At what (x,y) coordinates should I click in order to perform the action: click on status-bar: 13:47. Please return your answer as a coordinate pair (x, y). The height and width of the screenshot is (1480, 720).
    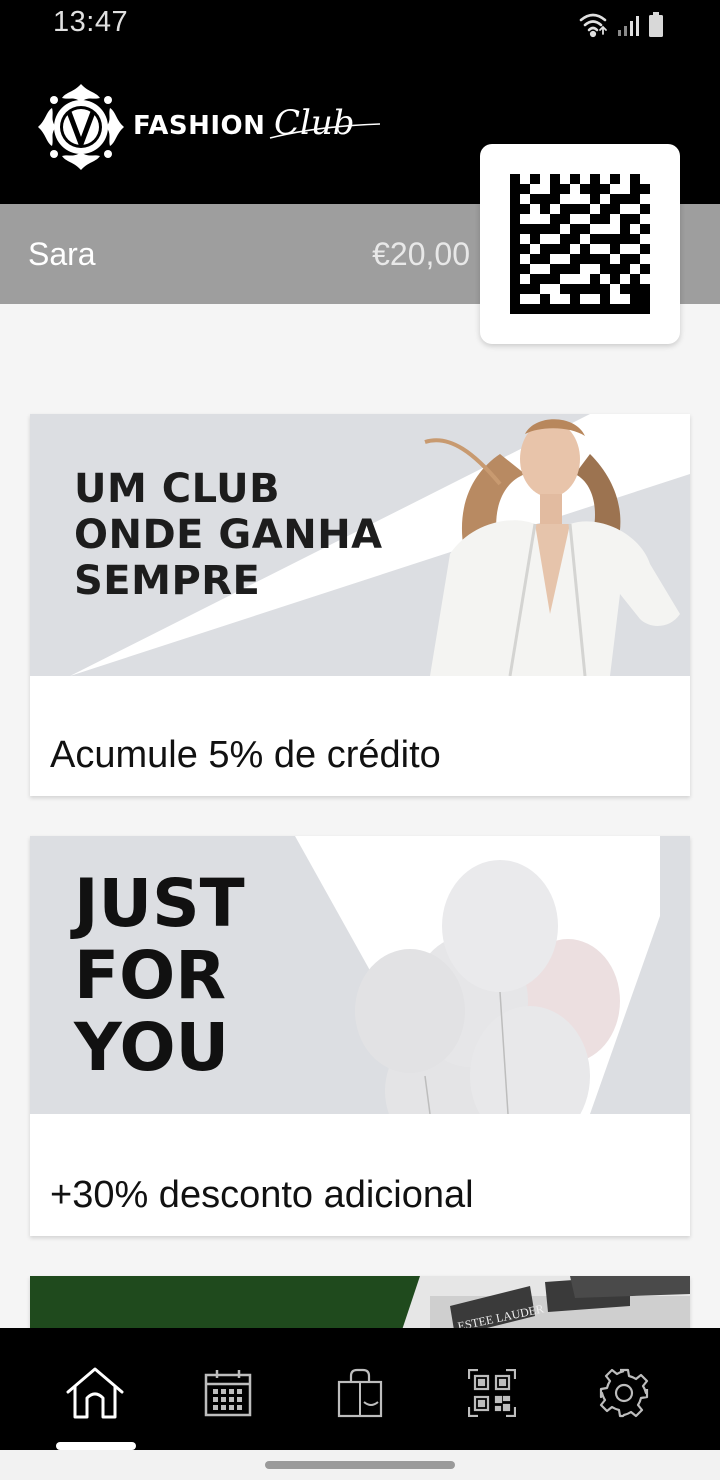
    Looking at the image, I should click on (360, 25).